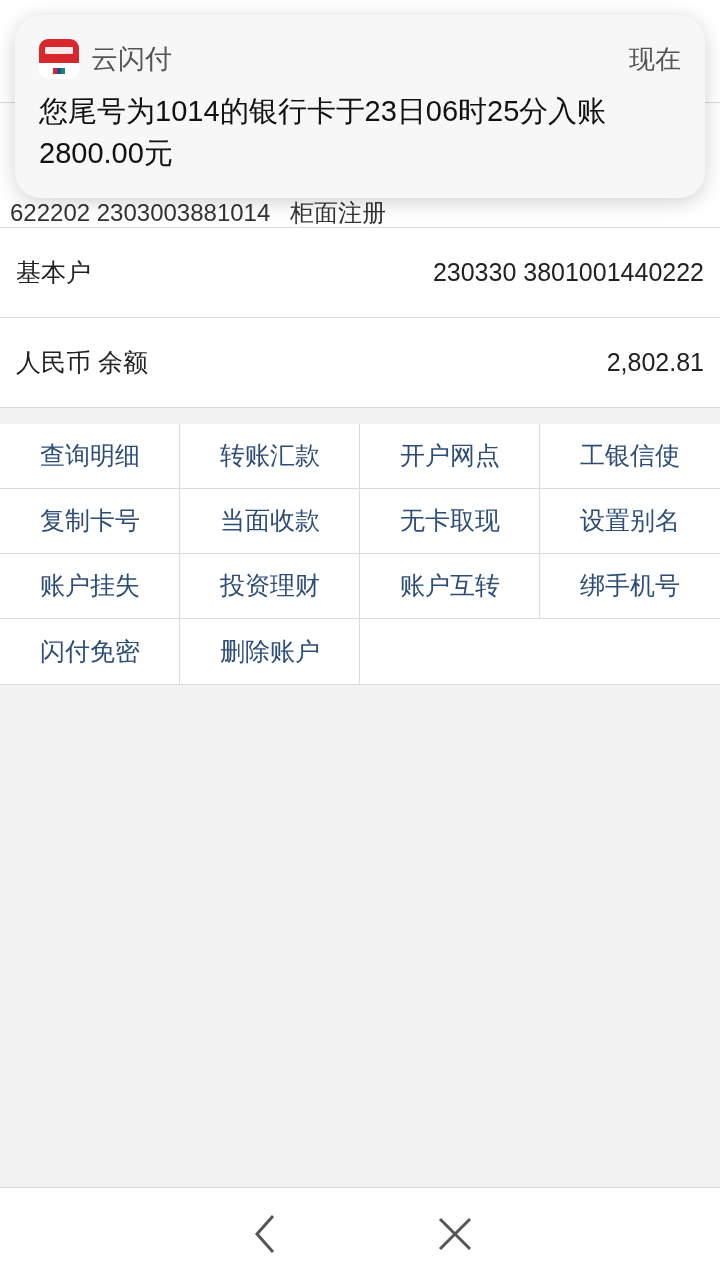  Describe the element at coordinates (270, 521) in the screenshot. I see `action-button: 当面收款` at that location.